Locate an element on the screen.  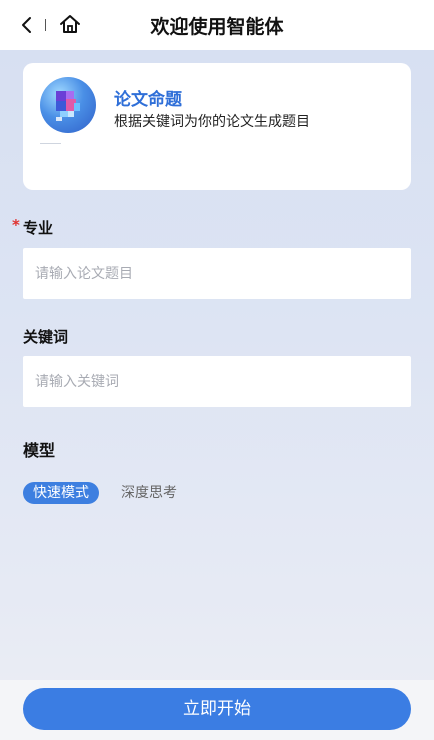
agent-logo-icon is located at coordinates (68, 106).